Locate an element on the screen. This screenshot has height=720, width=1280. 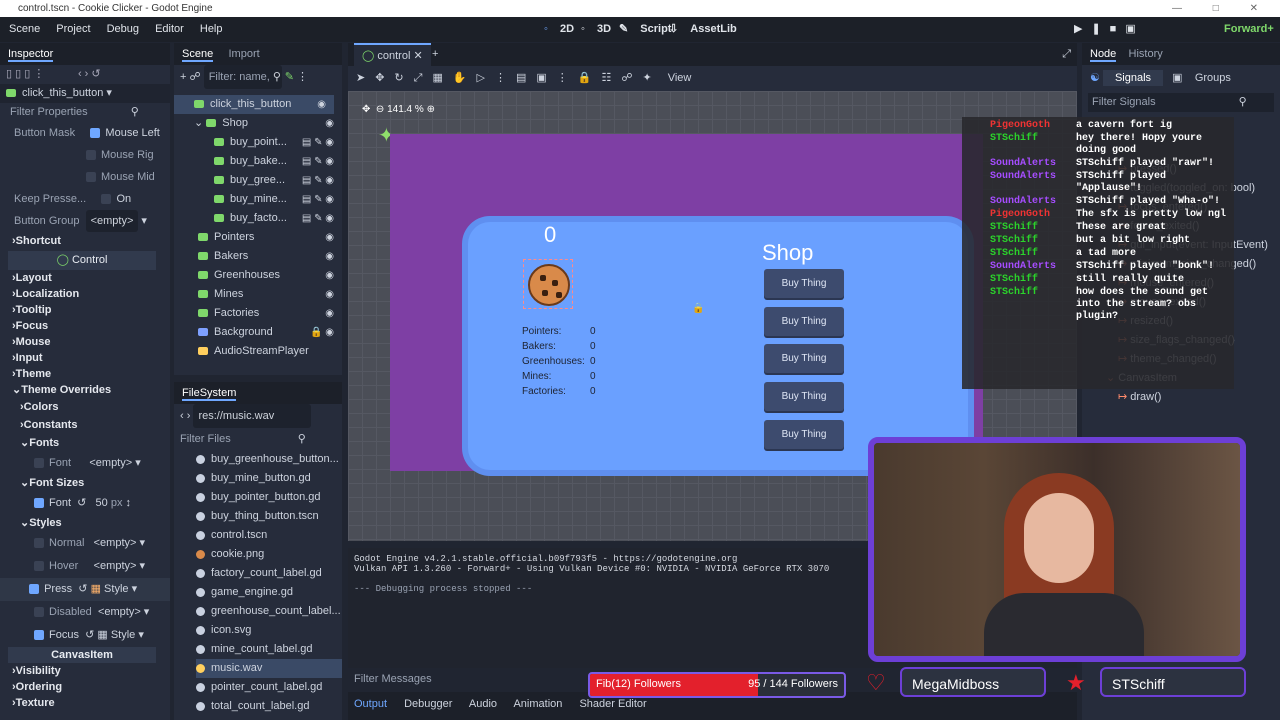
tab-filesystem: FileSystem is located at coordinates (209, 394).